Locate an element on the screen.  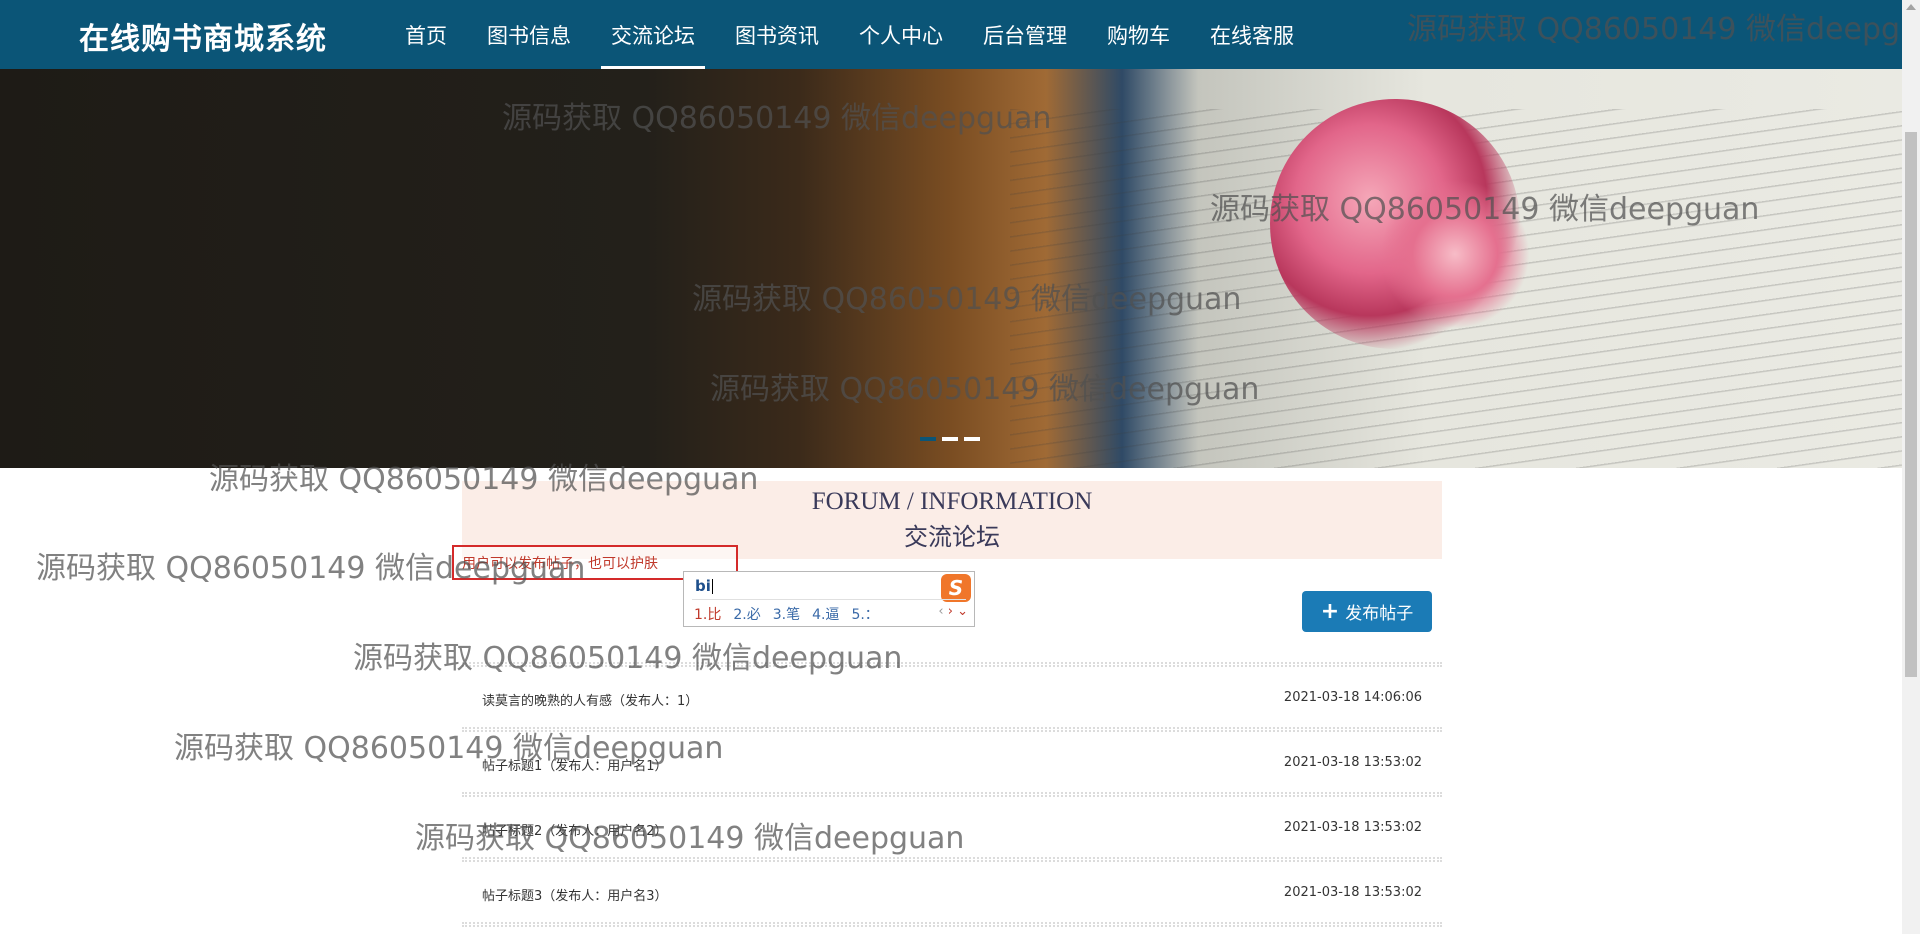
main-nav: 首页 图书信息 交流论坛 图书资讯 个人中心 后台管理 购物车 在线客服 is located at coordinates (849, 34).